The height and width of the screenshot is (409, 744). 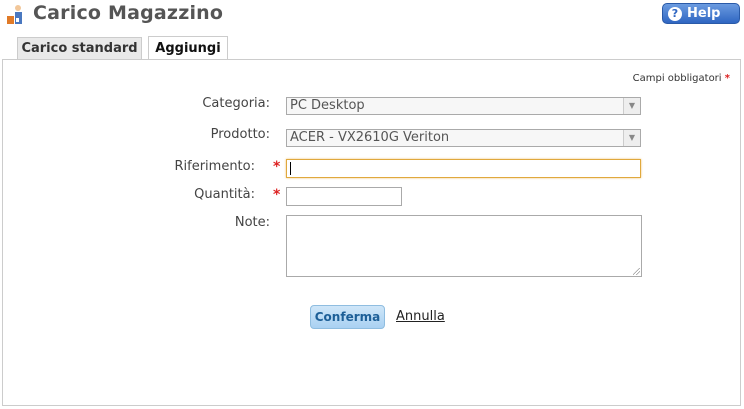 I want to click on quantita-input, so click(x=344, y=196).